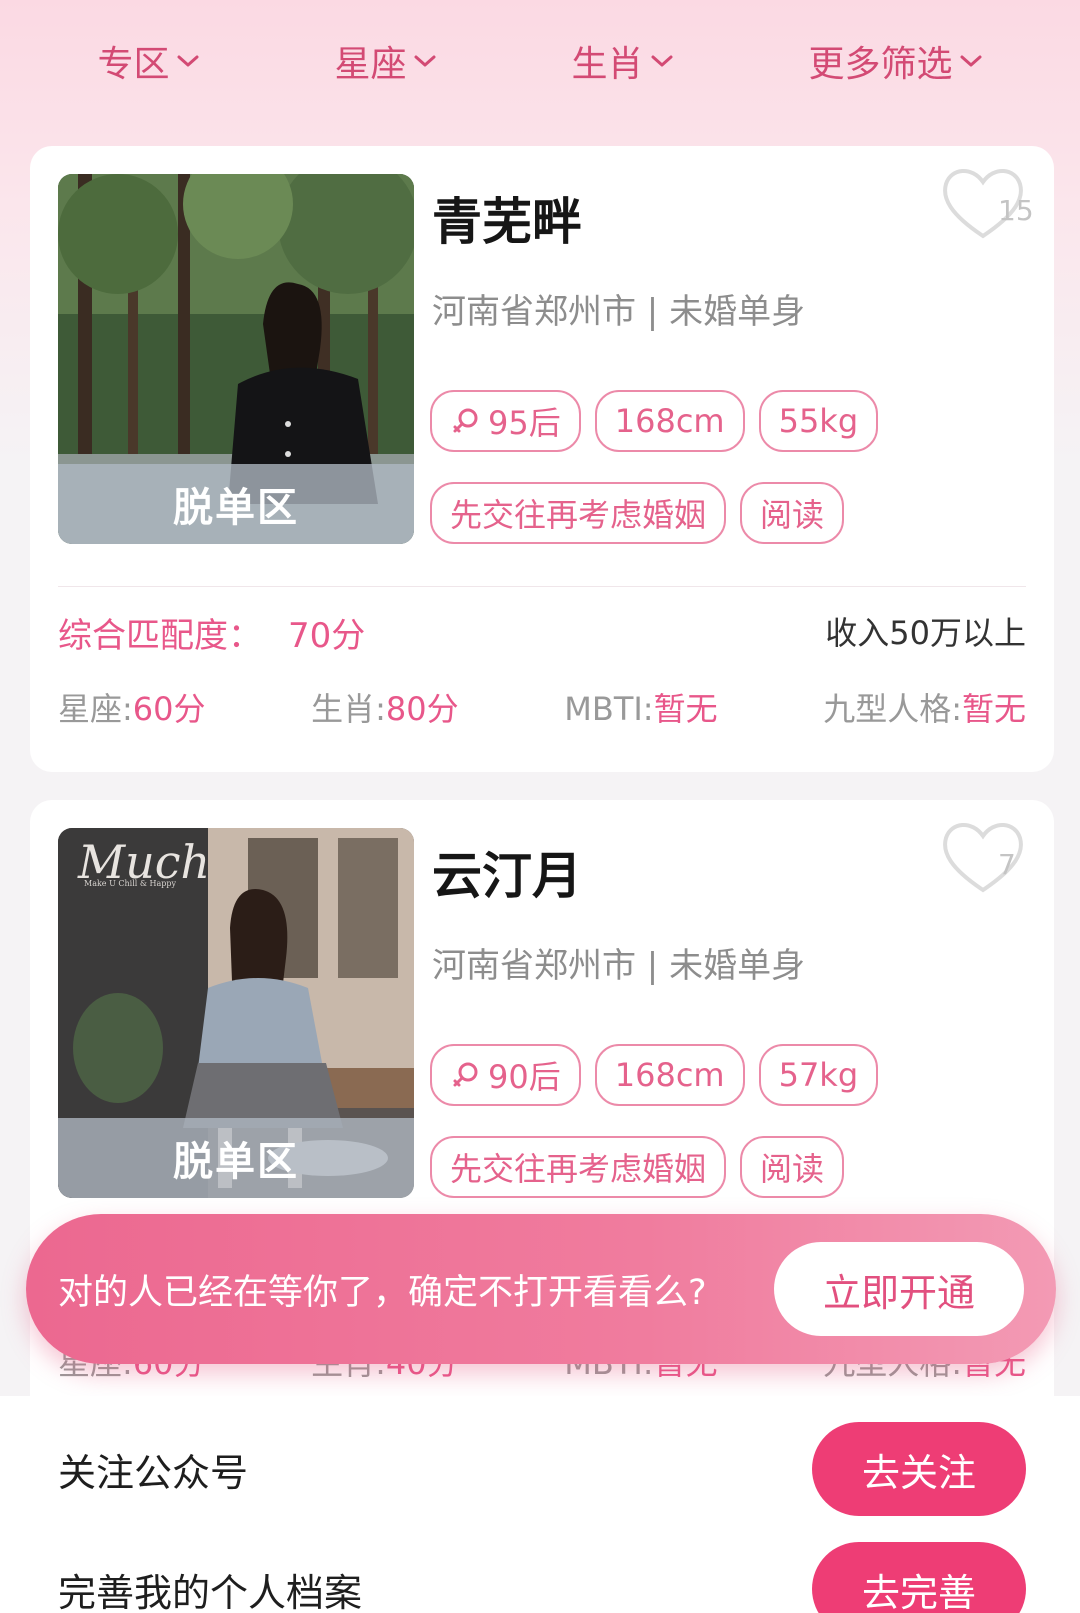  I want to click on match-value: 70分, so click(327, 636).